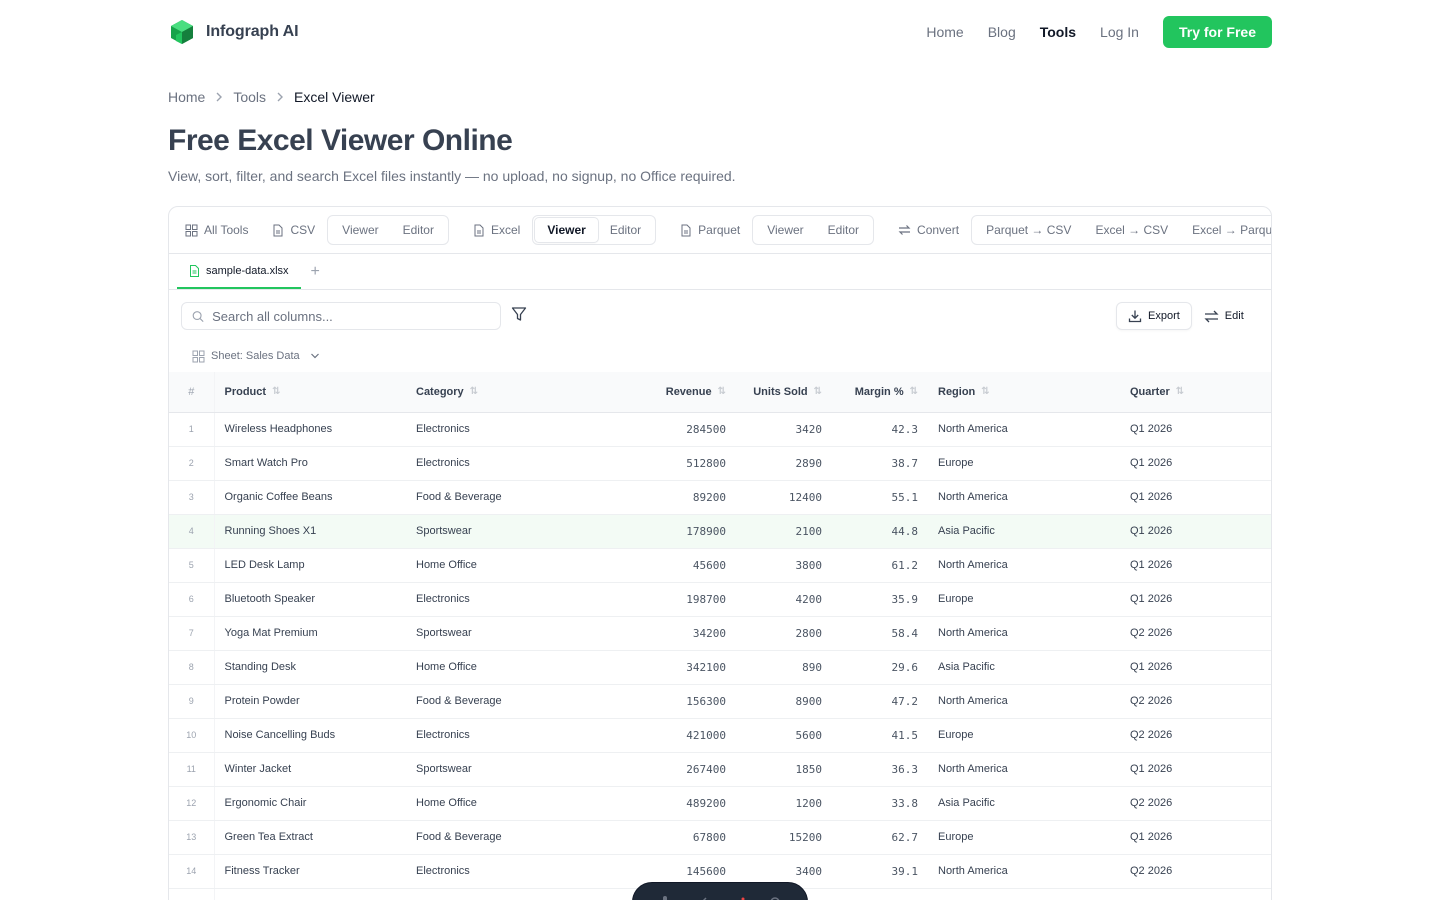 The width and height of the screenshot is (1440, 900). I want to click on cell-revenue: 489200, so click(675, 803).